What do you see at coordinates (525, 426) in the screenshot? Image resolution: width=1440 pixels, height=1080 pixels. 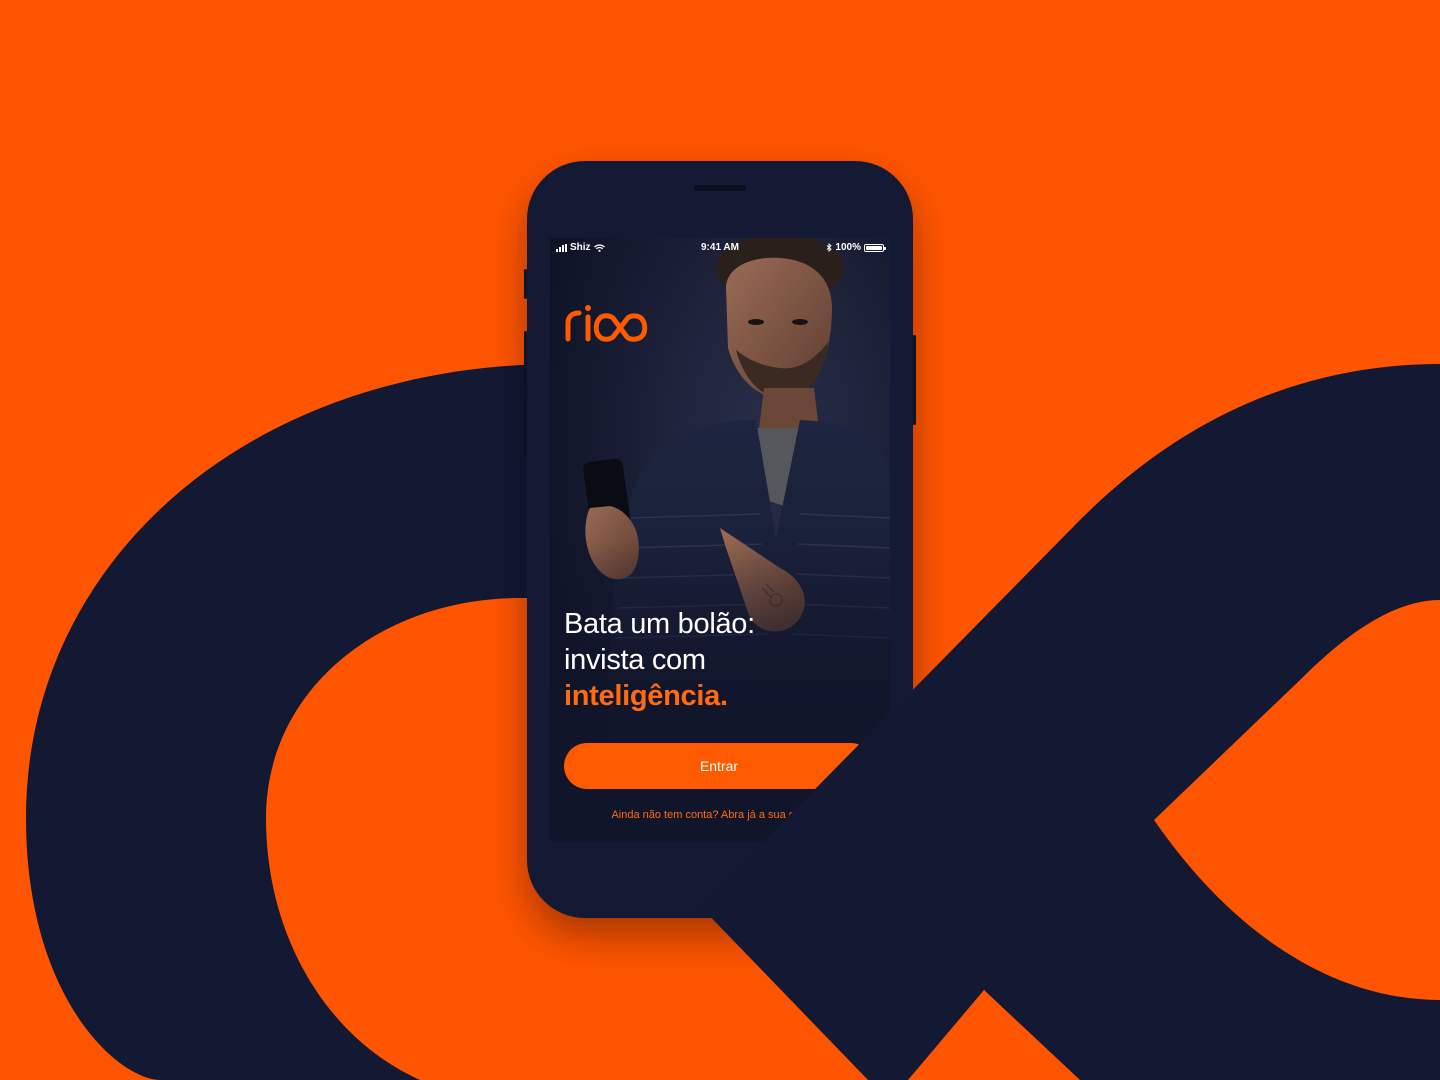 I see `volume-down-button` at bounding box center [525, 426].